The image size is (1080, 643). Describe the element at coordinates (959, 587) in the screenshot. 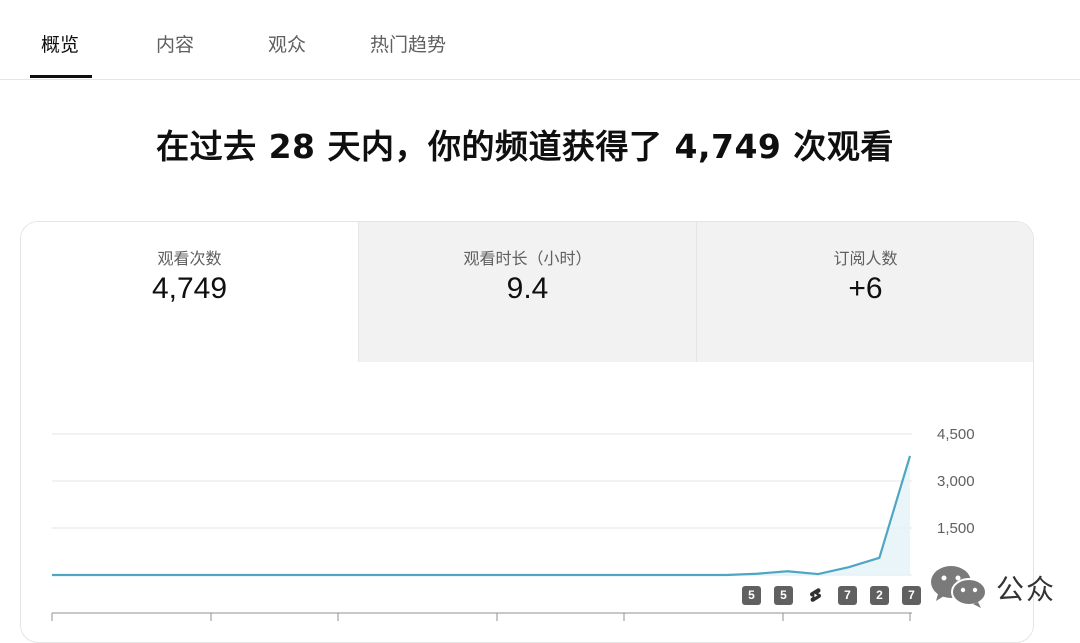

I see `wechat-logo-icon` at that location.